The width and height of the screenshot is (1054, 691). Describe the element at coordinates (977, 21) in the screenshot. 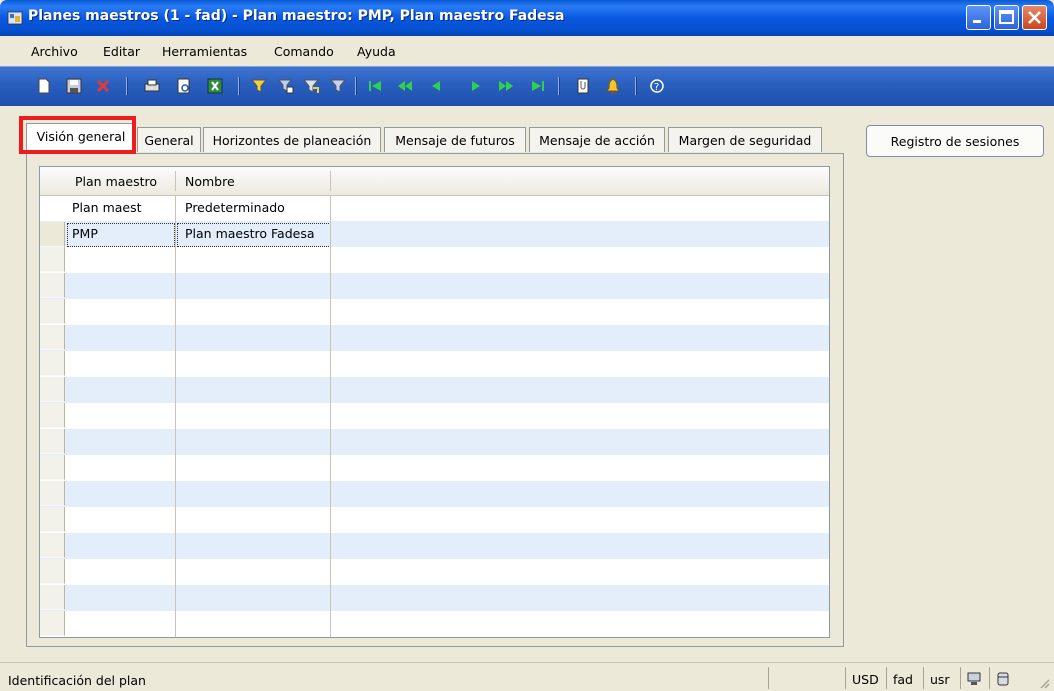

I see `minimize-icon` at that location.